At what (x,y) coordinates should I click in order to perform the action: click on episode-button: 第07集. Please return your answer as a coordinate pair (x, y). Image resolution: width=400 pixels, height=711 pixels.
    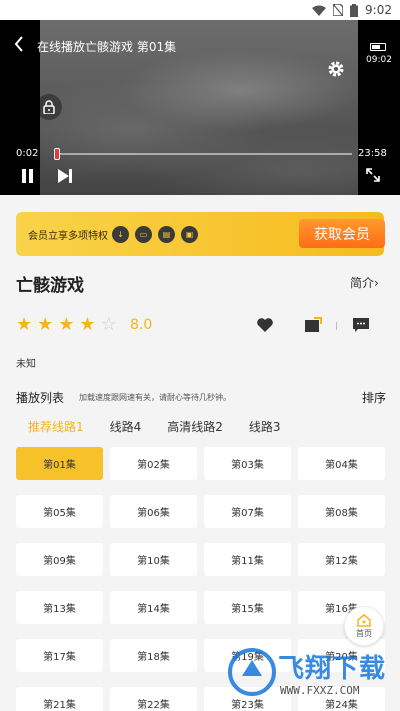
    Looking at the image, I should click on (247, 511).